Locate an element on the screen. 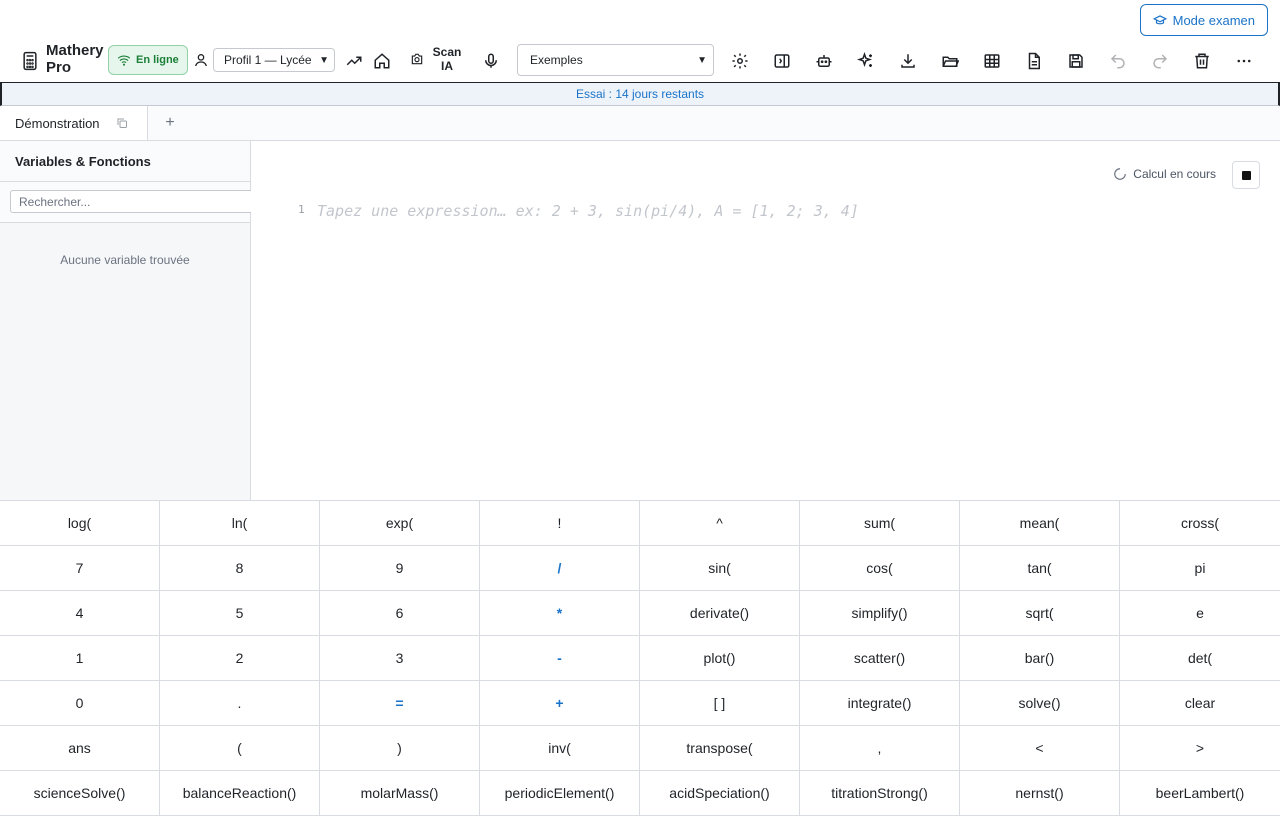 This screenshot has width=1280, height=816. keypad-key: 6 is located at coordinates (400, 613).